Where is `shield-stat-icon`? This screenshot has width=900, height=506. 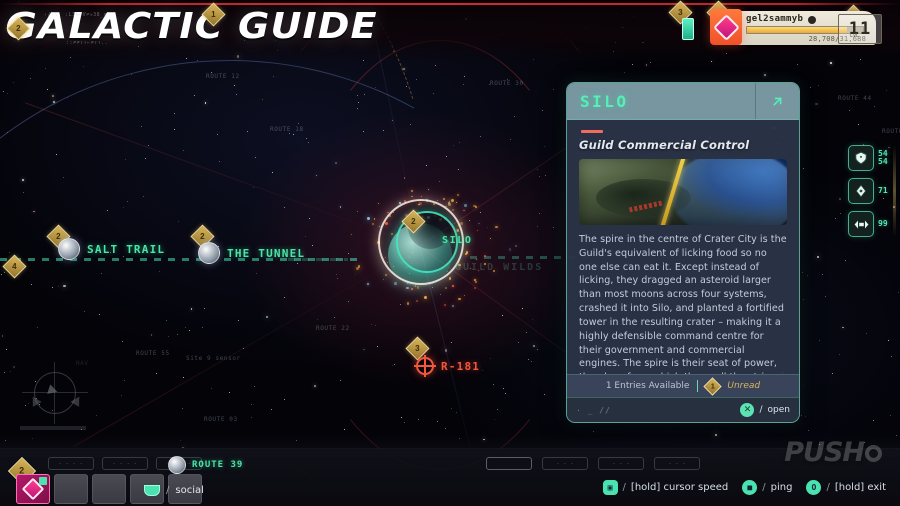
shield-stat-icon is located at coordinates (861, 158).